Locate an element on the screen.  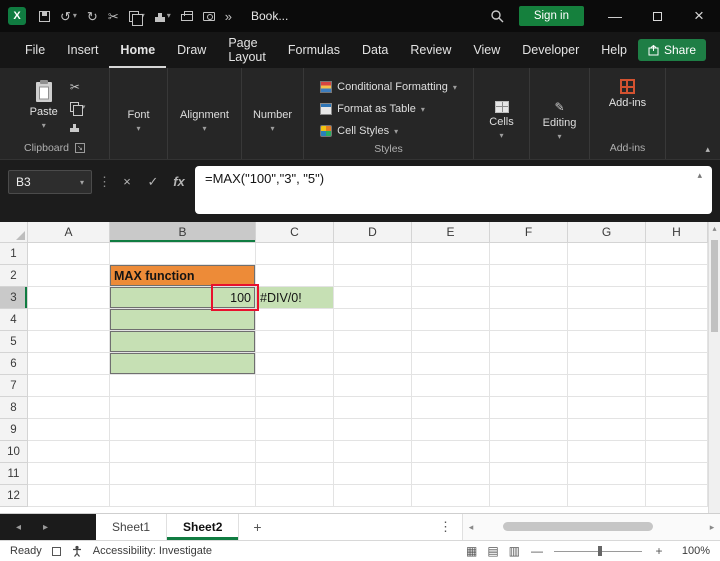
cell-G10 is located at coordinates (607, 452).